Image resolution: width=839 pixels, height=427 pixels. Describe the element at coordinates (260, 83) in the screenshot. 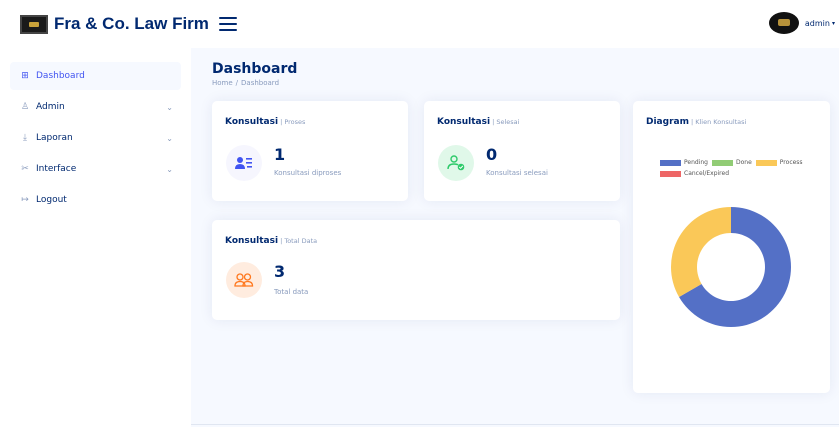

I see `breadcrumb-current: Dashboard` at that location.